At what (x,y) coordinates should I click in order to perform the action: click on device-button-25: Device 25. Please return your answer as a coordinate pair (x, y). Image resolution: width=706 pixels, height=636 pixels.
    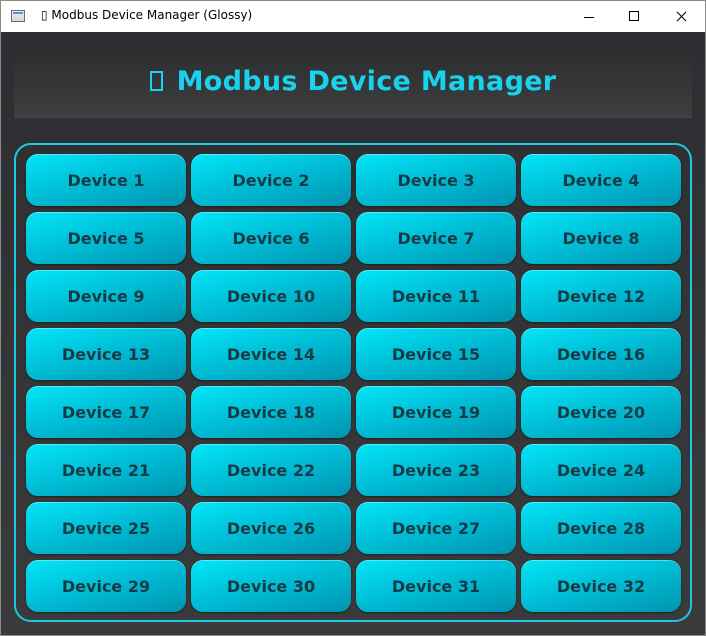
    Looking at the image, I should click on (106, 528).